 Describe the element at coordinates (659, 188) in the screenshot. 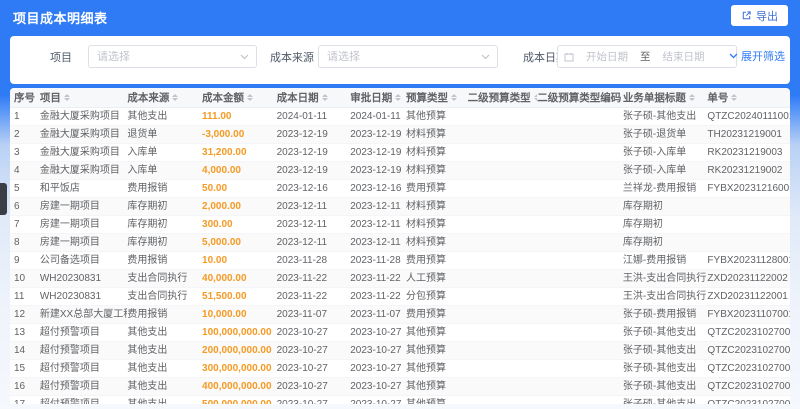

I see `table-cell: 兰祥龙-费用报销` at that location.